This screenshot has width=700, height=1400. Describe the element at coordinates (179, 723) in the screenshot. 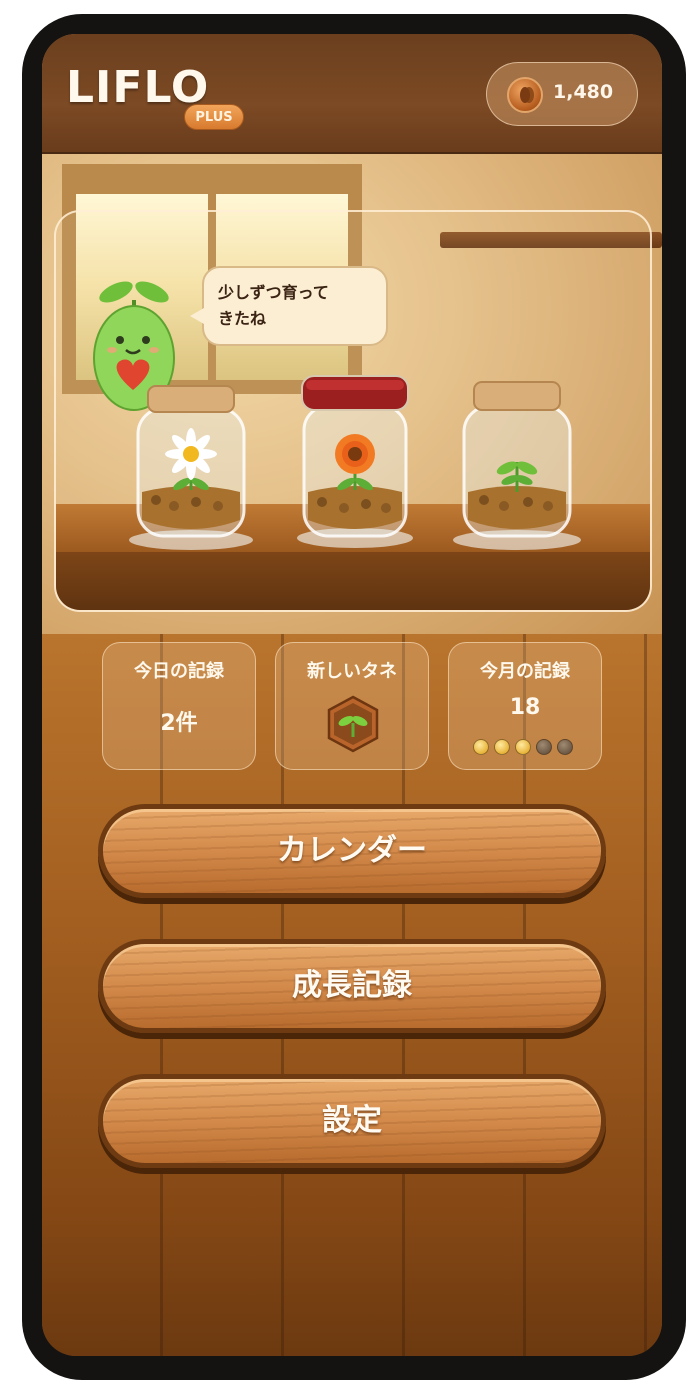

I see `stat-today-value: 2件` at that location.